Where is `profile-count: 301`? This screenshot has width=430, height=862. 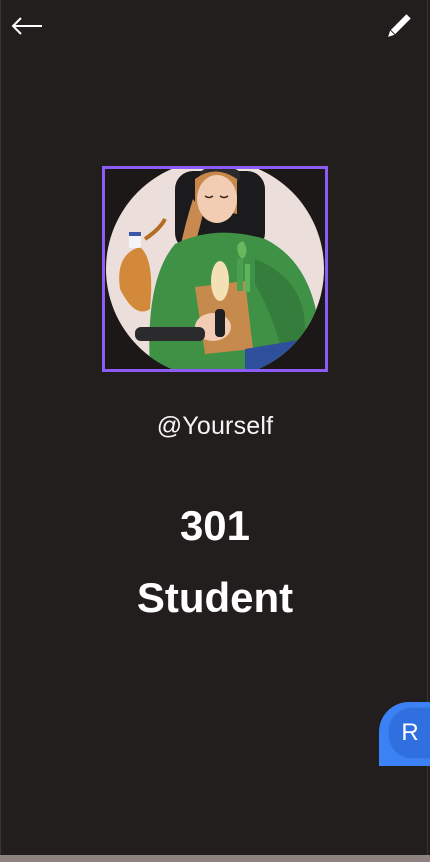 profile-count: 301 is located at coordinates (215, 525).